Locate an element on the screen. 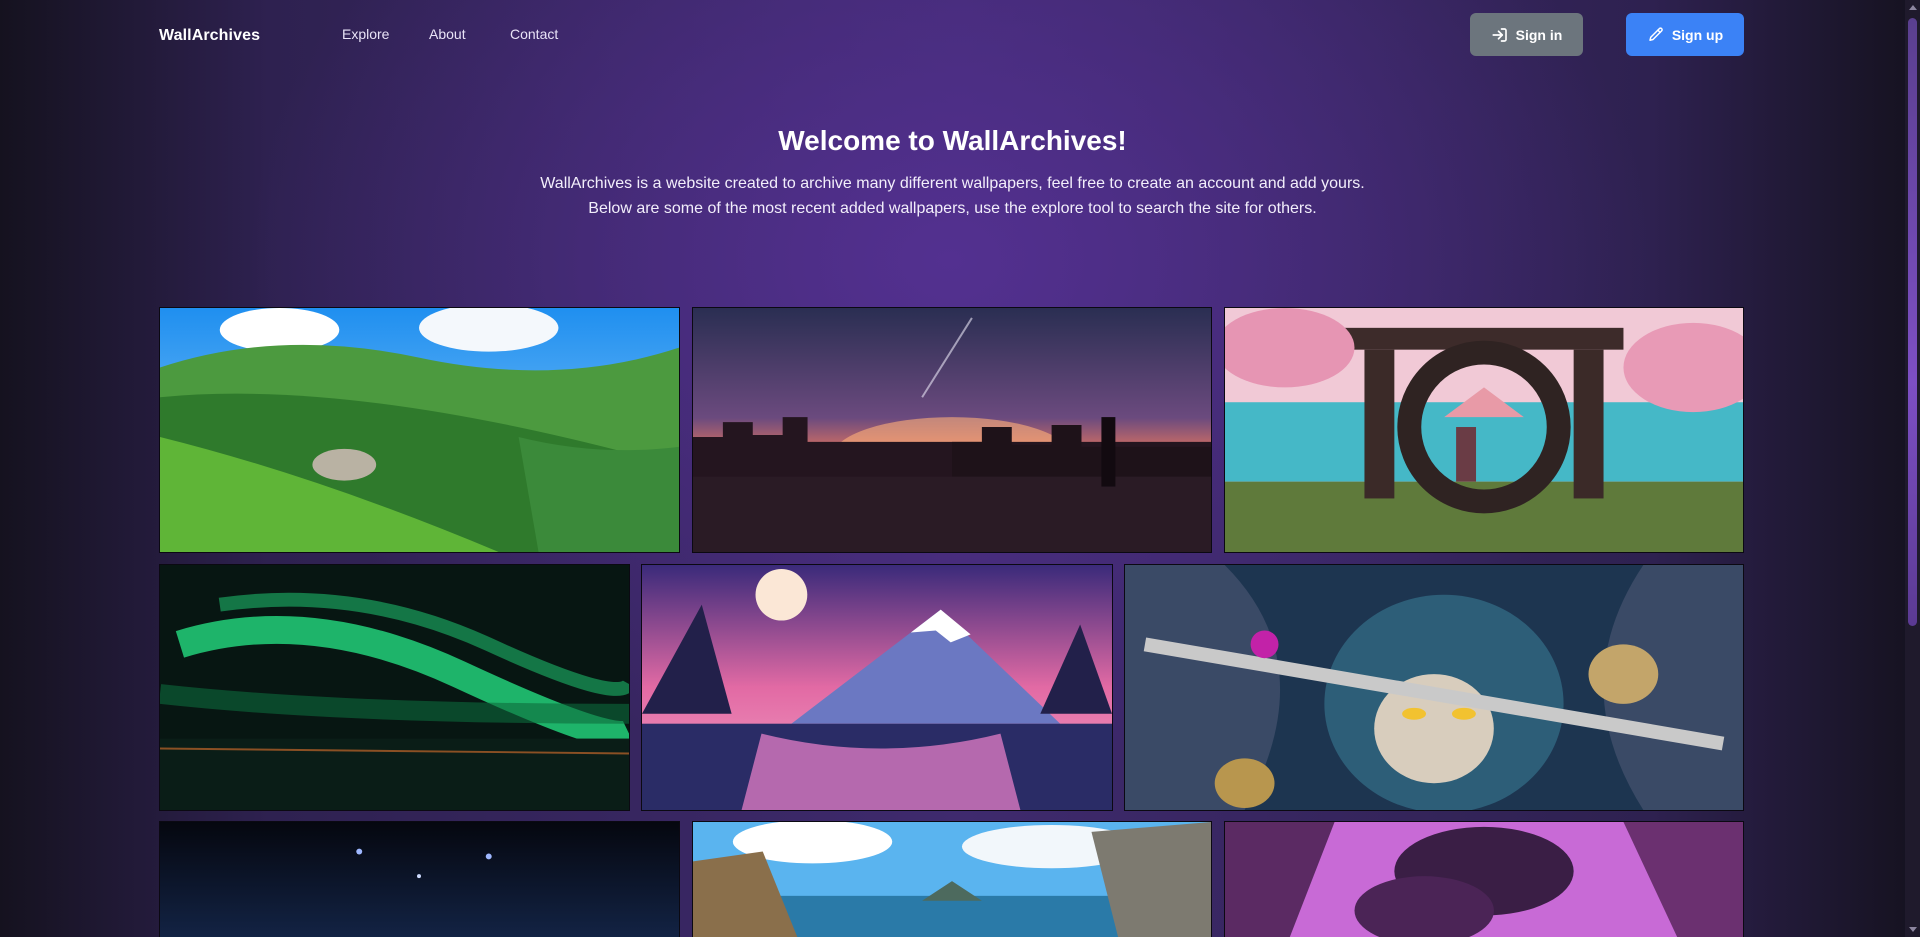 The width and height of the screenshot is (1920, 937). scroll-up-arrow-icon is located at coordinates (1913, 7).